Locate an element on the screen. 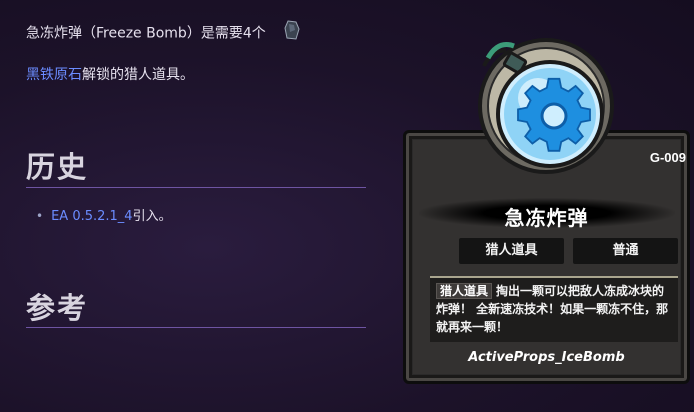  list-item: EA 0.5.2.1_4引入。 is located at coordinates (104, 214).